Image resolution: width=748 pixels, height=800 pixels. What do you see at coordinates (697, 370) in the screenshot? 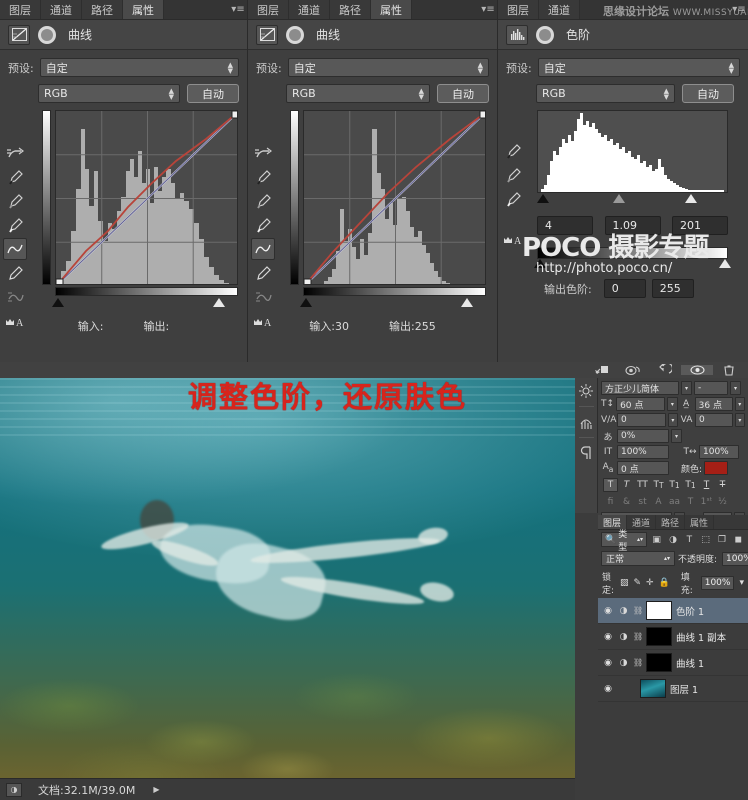
I see `toggle-visibility-icon` at bounding box center [697, 370].